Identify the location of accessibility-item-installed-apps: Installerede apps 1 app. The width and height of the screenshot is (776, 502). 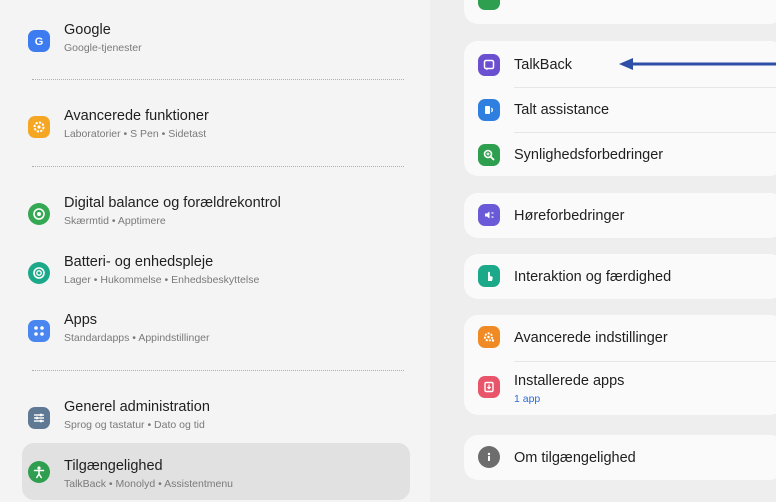
(620, 389).